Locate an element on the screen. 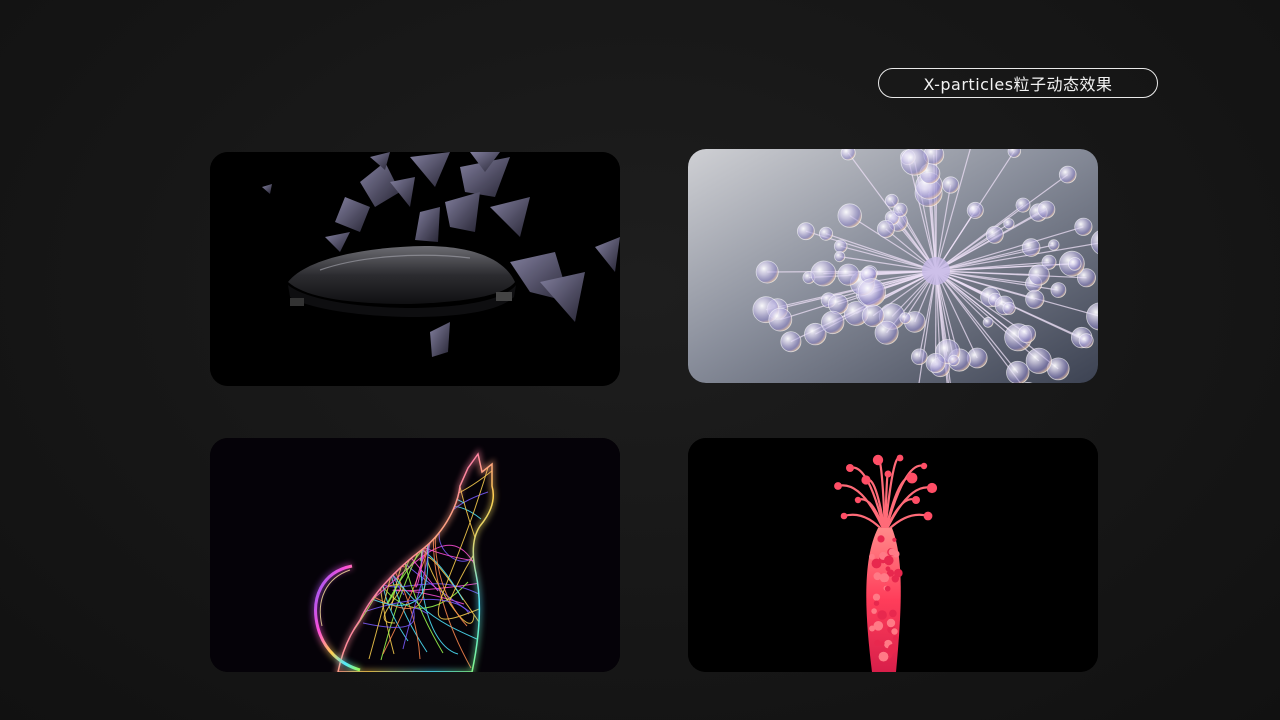  section-title-pill: X-particles粒子动态效果 is located at coordinates (1018, 83).